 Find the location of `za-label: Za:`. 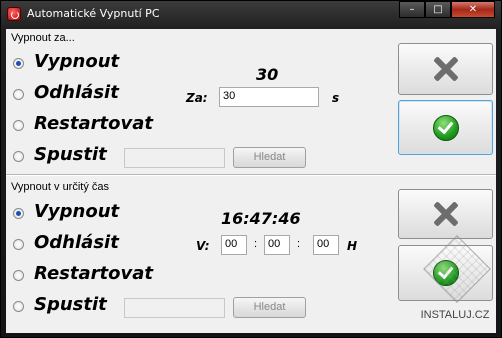

za-label: Za: is located at coordinates (197, 98).